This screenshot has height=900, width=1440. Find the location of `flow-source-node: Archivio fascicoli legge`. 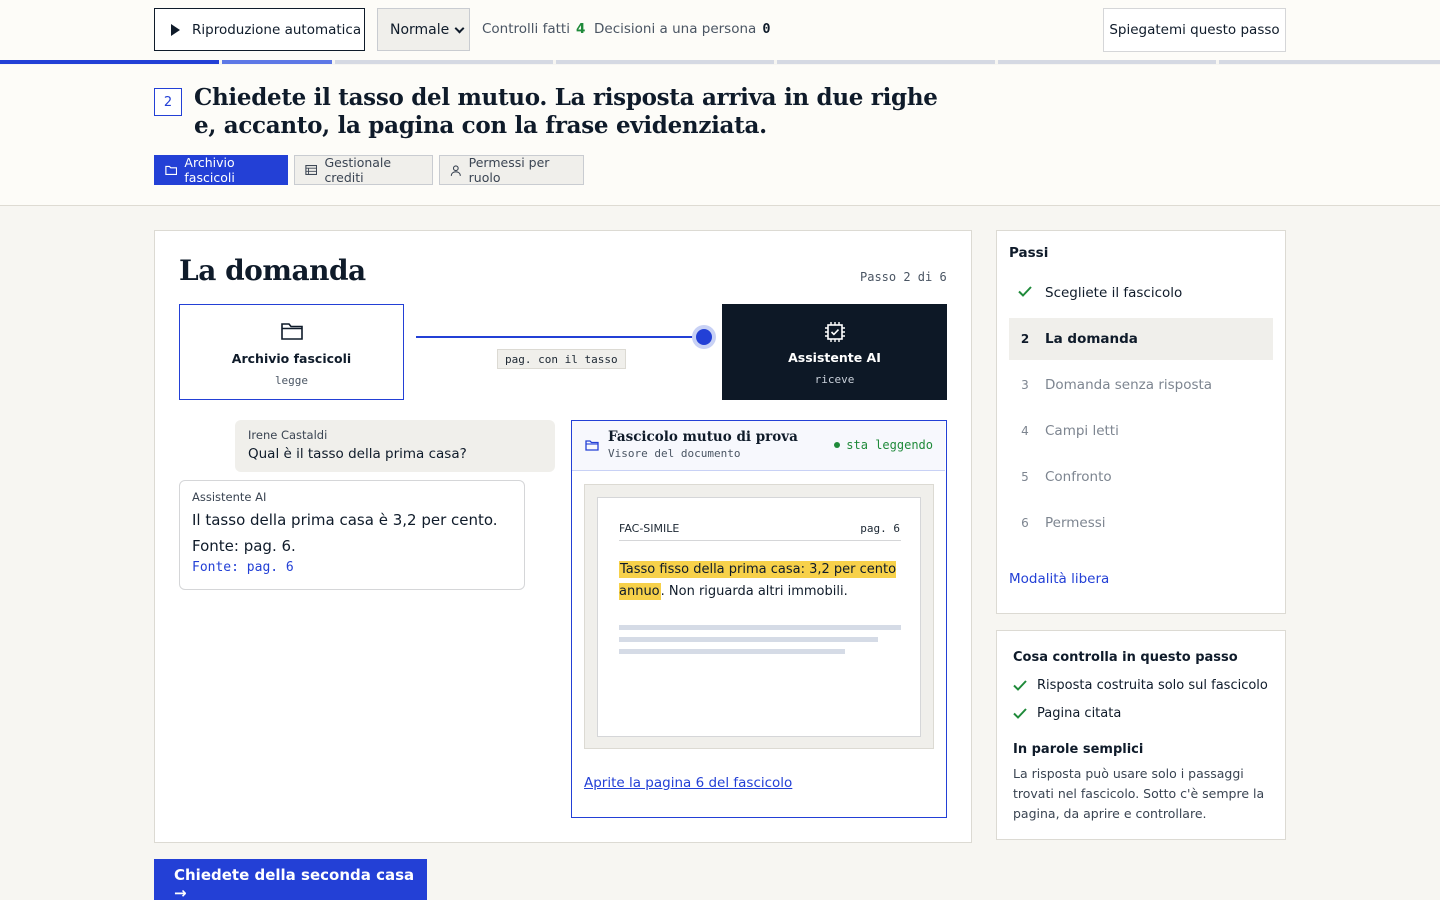

flow-source-node: Archivio fascicoli legge is located at coordinates (291, 352).